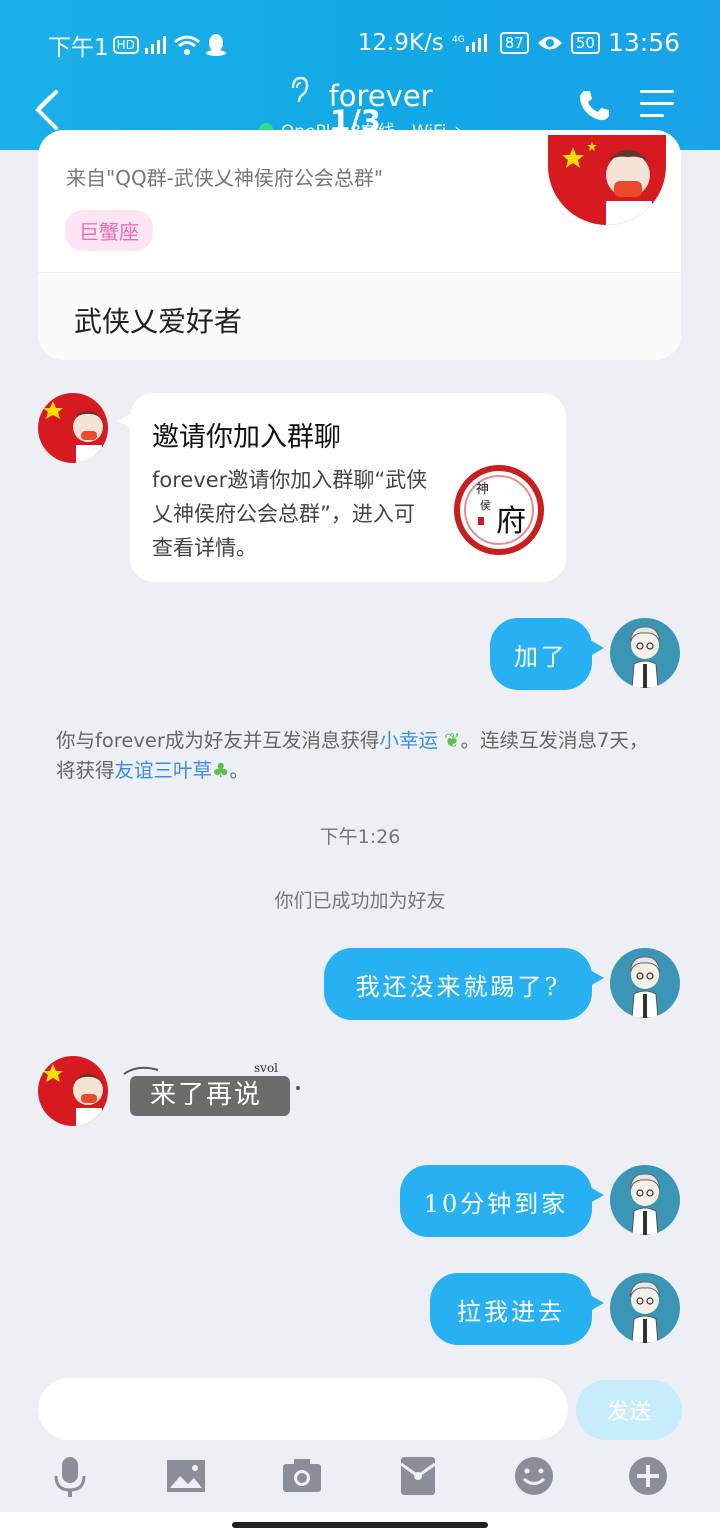 The height and width of the screenshot is (1540, 720). What do you see at coordinates (458, 40) in the screenshot?
I see `svg-text: 4G` at bounding box center [458, 40].